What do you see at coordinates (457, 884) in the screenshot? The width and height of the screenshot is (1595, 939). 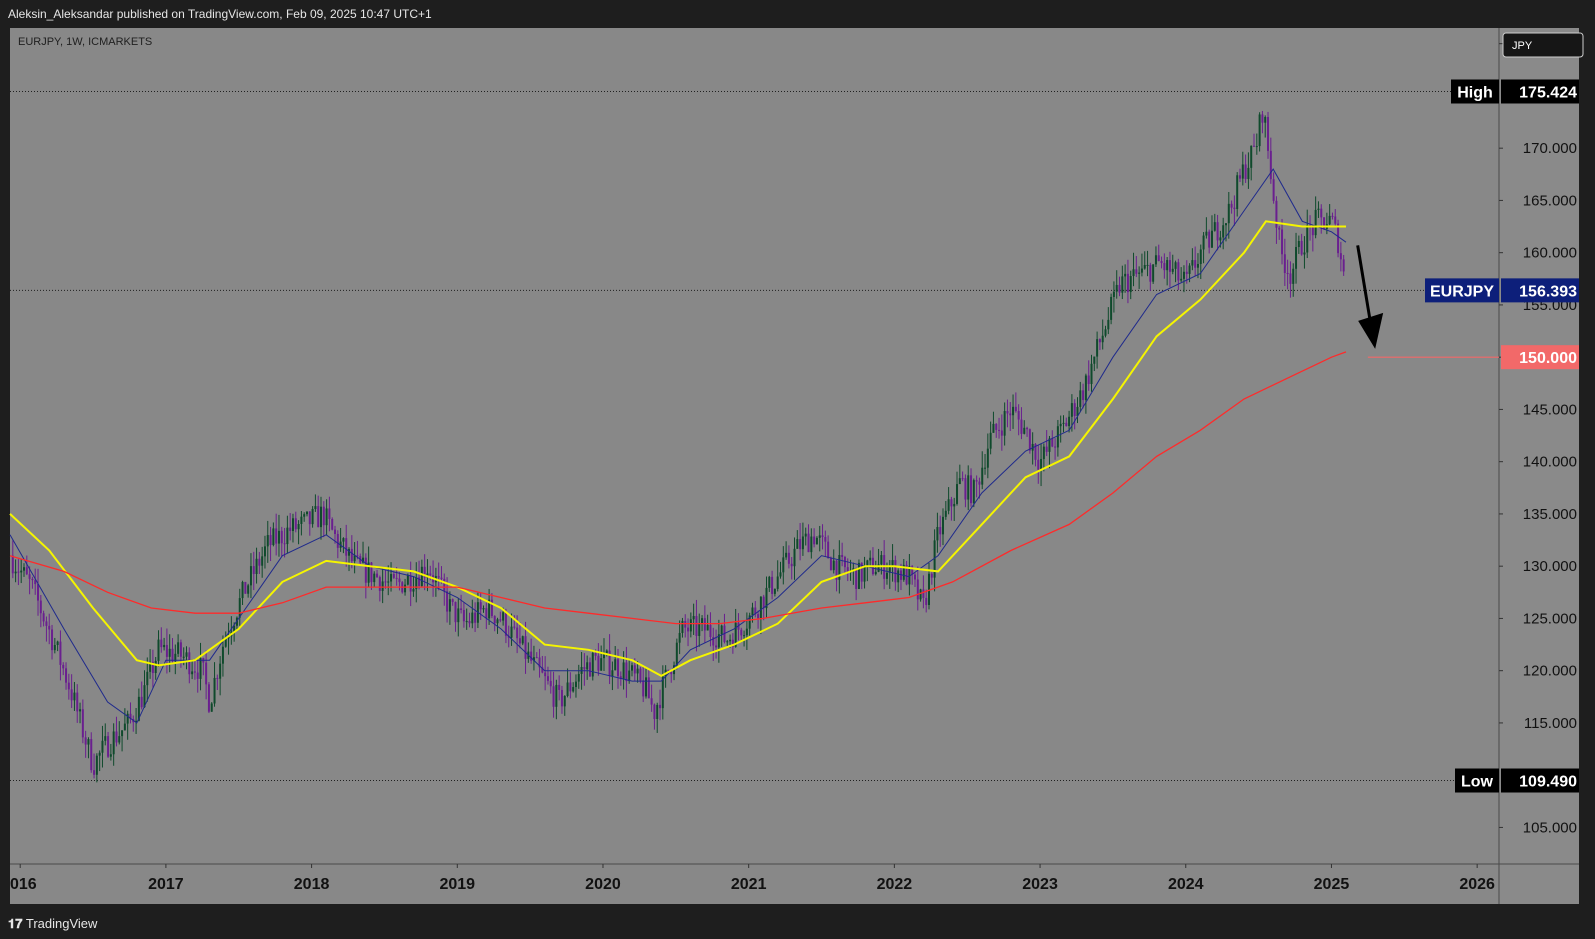 I see `time-tick-label-3: 2019` at bounding box center [457, 884].